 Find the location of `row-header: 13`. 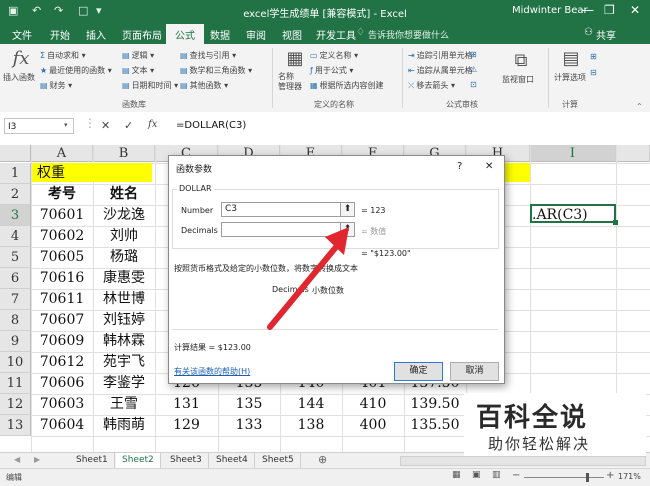

row-header: 13 is located at coordinates (15, 425).